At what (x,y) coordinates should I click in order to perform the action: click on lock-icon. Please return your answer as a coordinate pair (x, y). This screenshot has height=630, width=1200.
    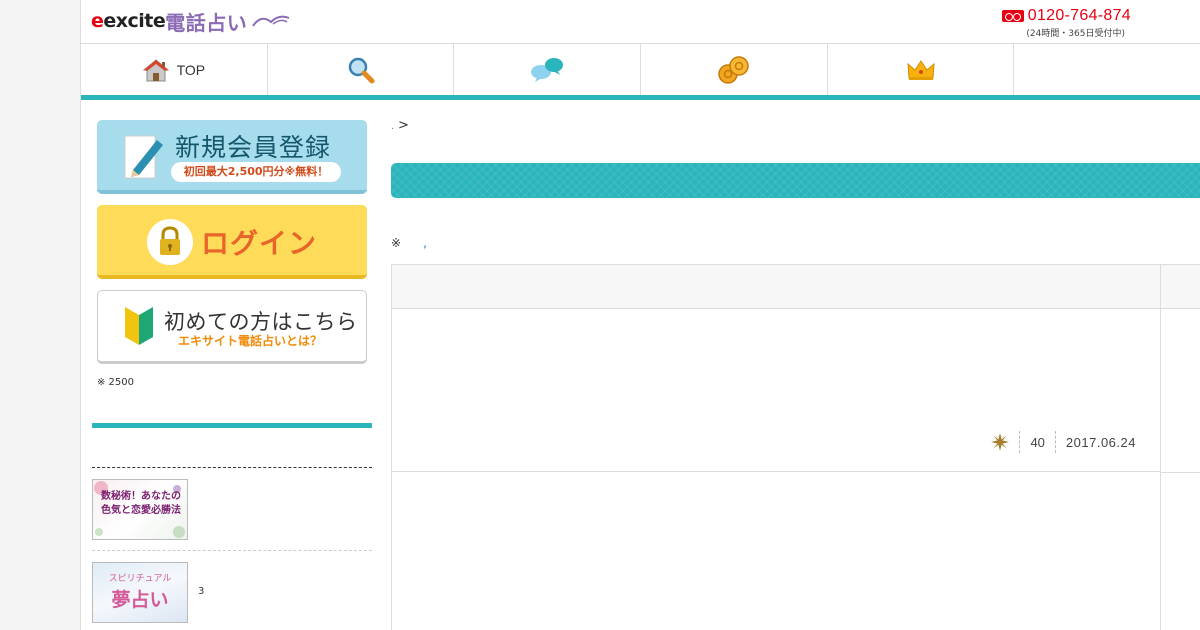
    Looking at the image, I should click on (170, 240).